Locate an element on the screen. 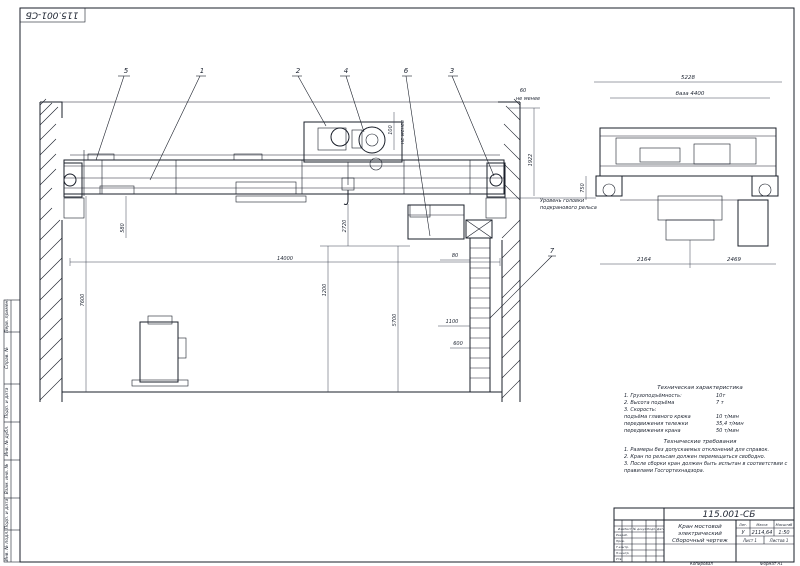  spec-label-3: 3. Скорость: is located at coordinates (640, 410).